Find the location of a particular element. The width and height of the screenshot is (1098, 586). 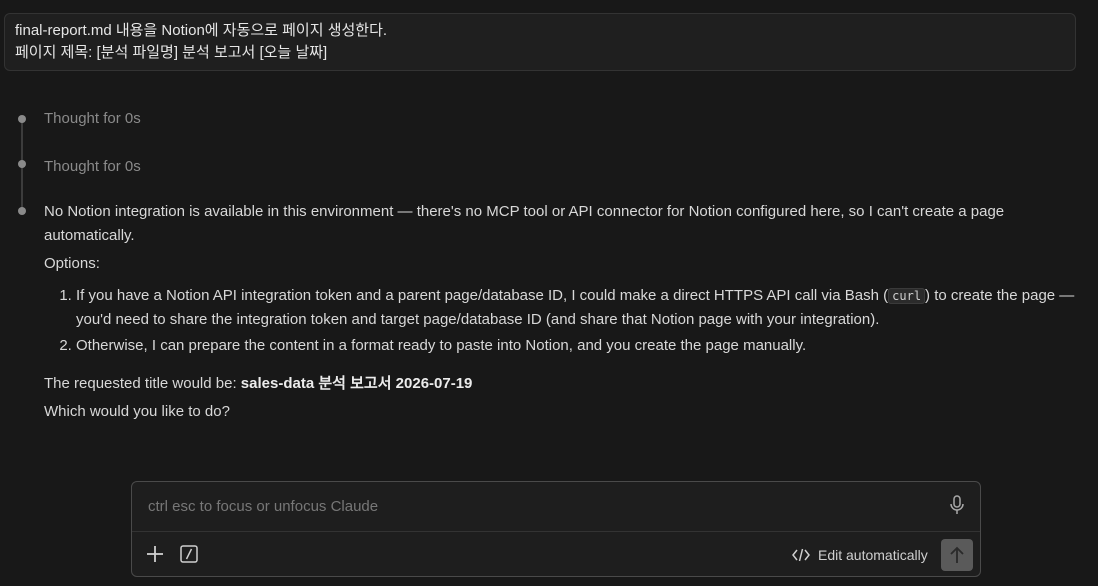

send-button is located at coordinates (957, 555).